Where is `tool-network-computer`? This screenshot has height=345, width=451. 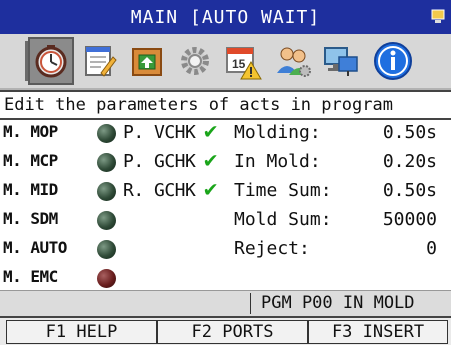 tool-network-computer is located at coordinates (341, 61).